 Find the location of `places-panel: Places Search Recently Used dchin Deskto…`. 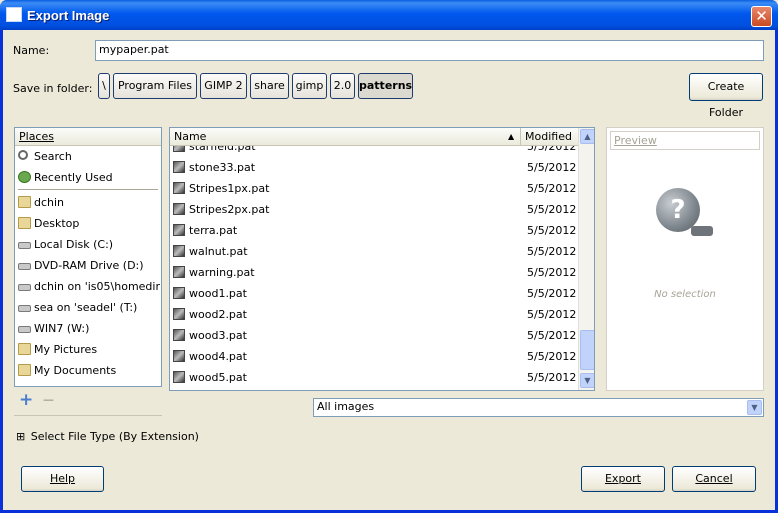

places-panel: Places Search Recently Used dchin Deskto… is located at coordinates (88, 257).